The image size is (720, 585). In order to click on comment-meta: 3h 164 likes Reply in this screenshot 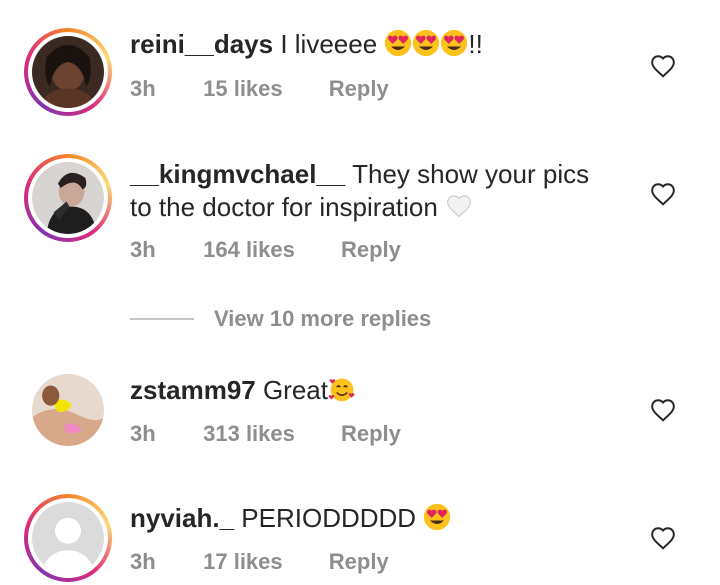, I will do `click(265, 250)`.